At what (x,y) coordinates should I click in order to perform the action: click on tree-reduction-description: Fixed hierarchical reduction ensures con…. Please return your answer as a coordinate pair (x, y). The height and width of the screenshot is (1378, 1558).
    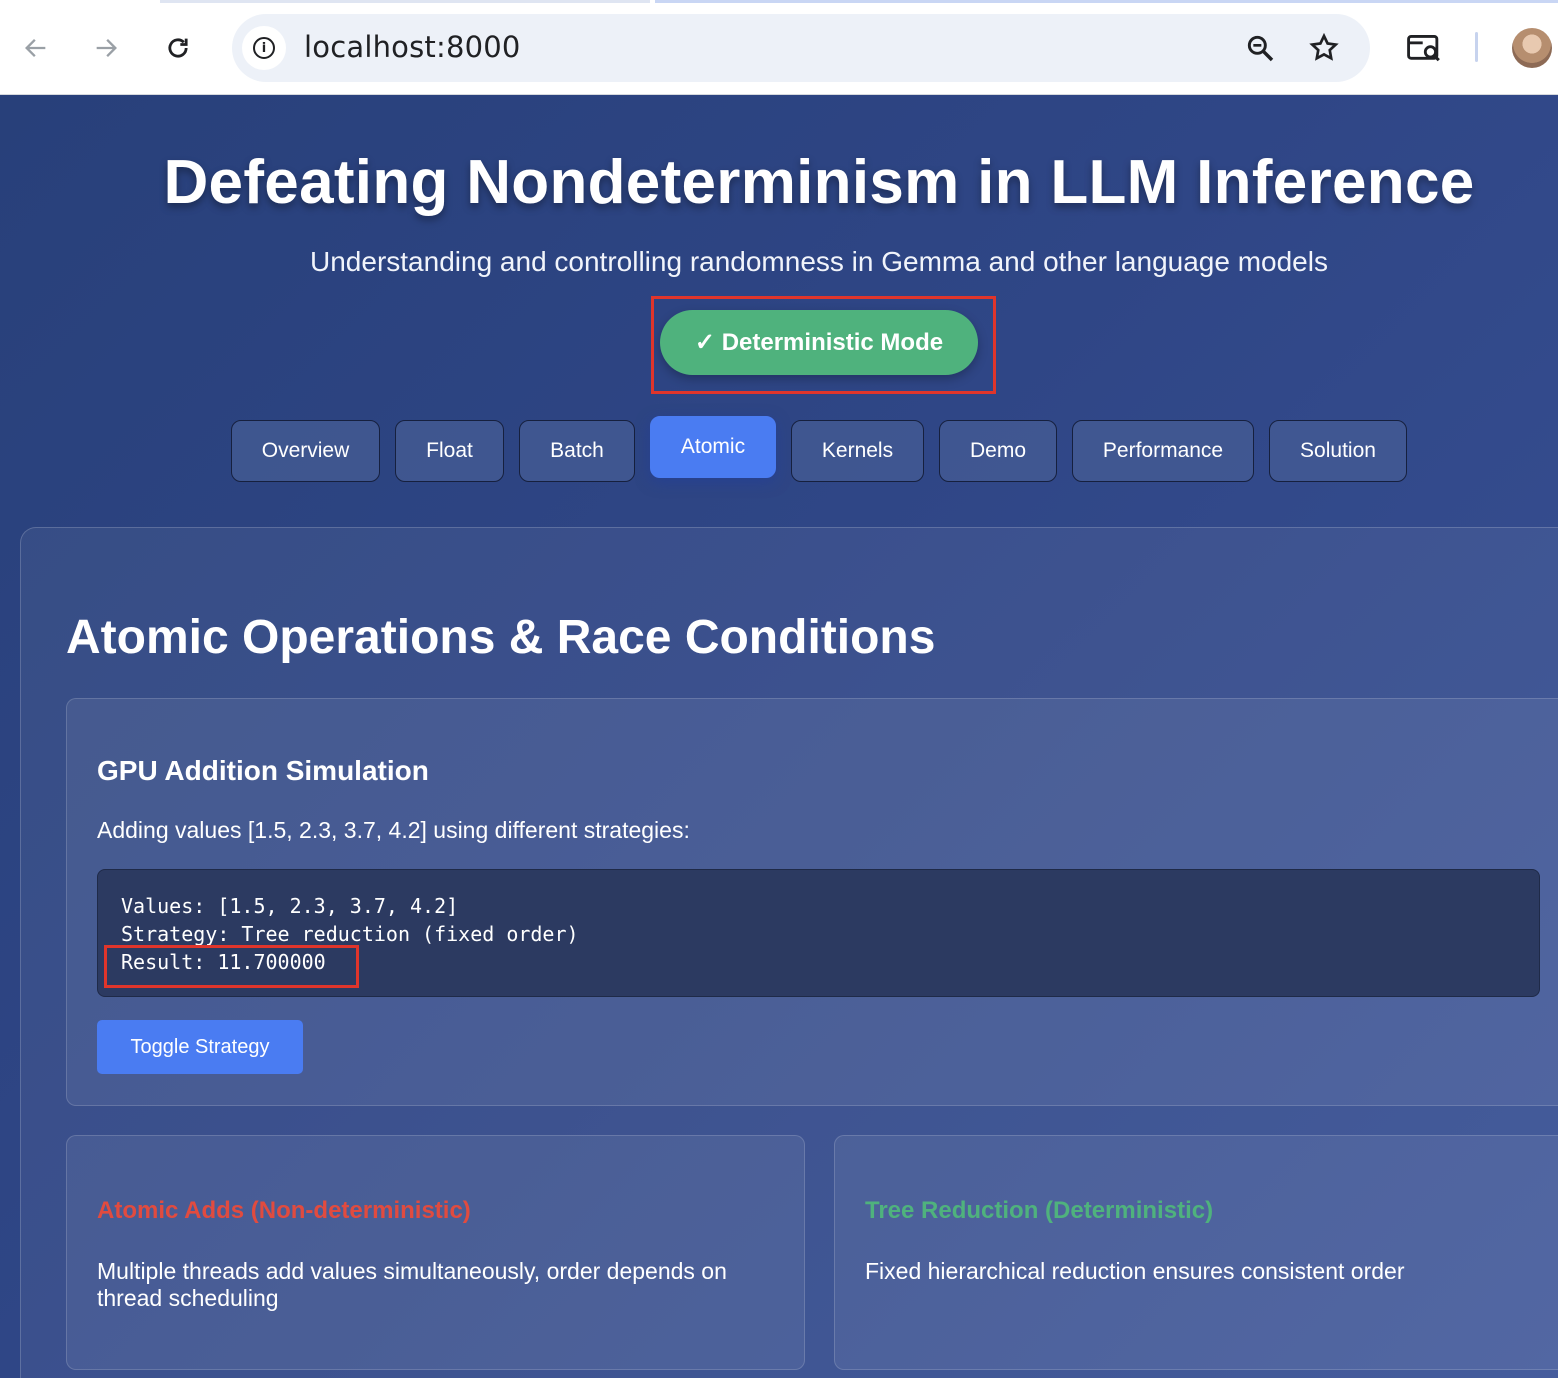
    Looking at the image, I should click on (1135, 1271).